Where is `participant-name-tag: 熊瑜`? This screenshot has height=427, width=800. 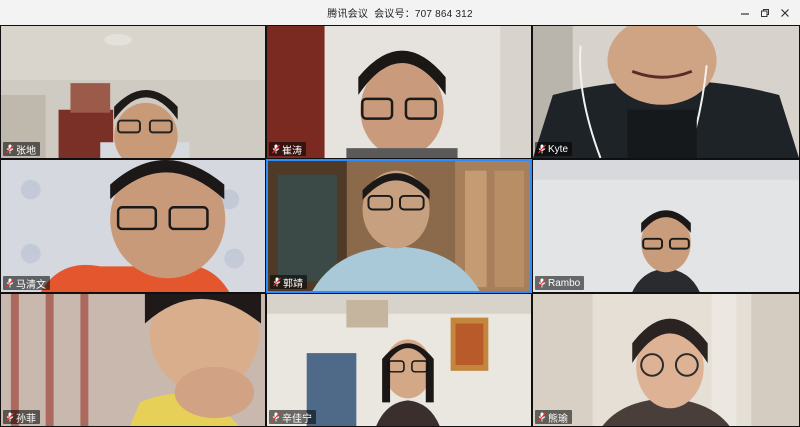
participant-name-tag: 熊瑜 is located at coordinates (553, 417).